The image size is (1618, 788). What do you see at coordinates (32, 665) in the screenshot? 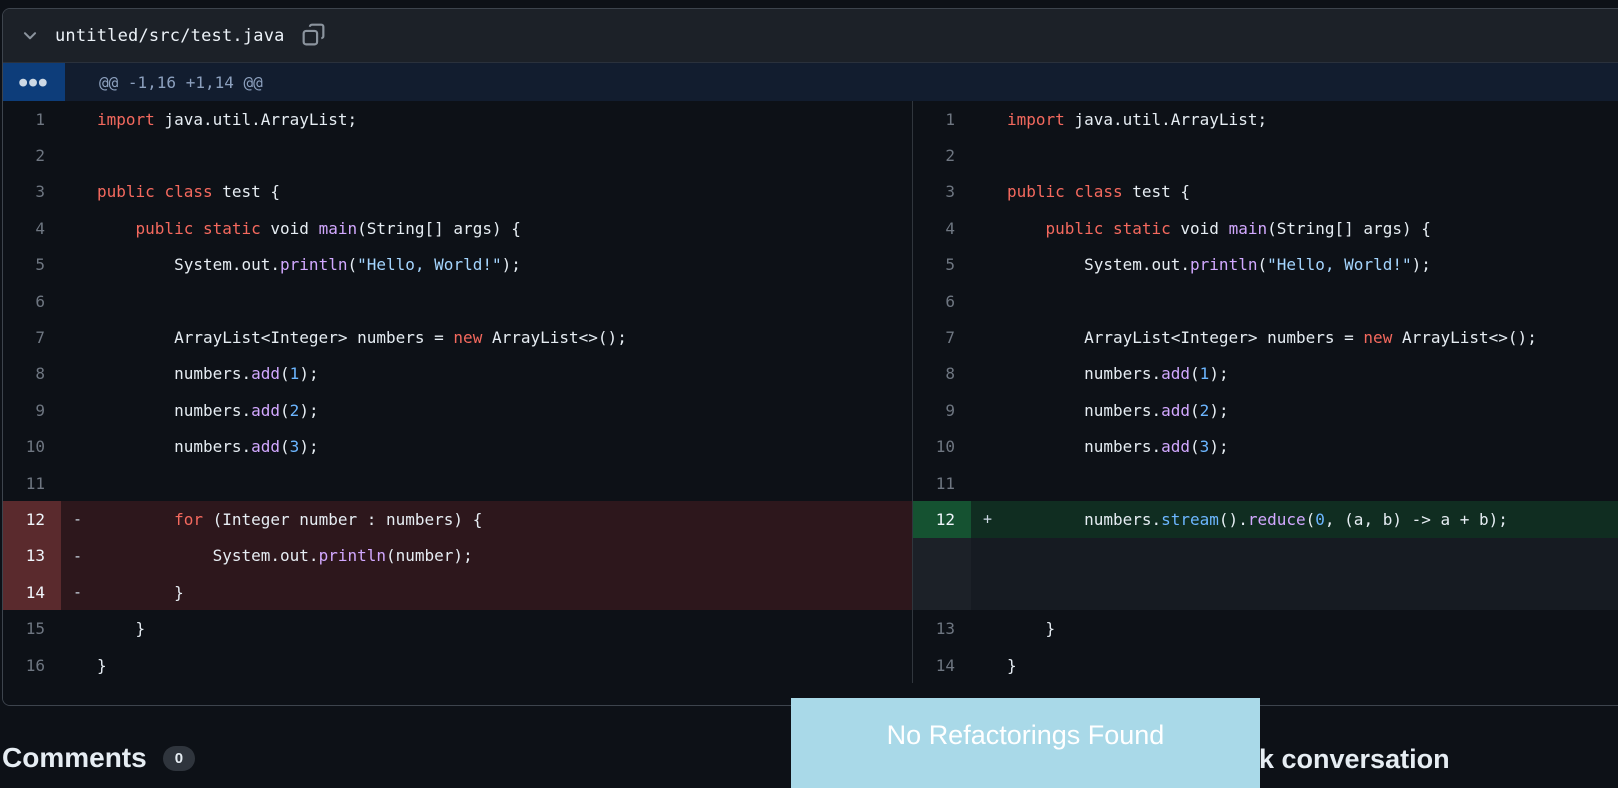
I see `line-number: 16` at bounding box center [32, 665].